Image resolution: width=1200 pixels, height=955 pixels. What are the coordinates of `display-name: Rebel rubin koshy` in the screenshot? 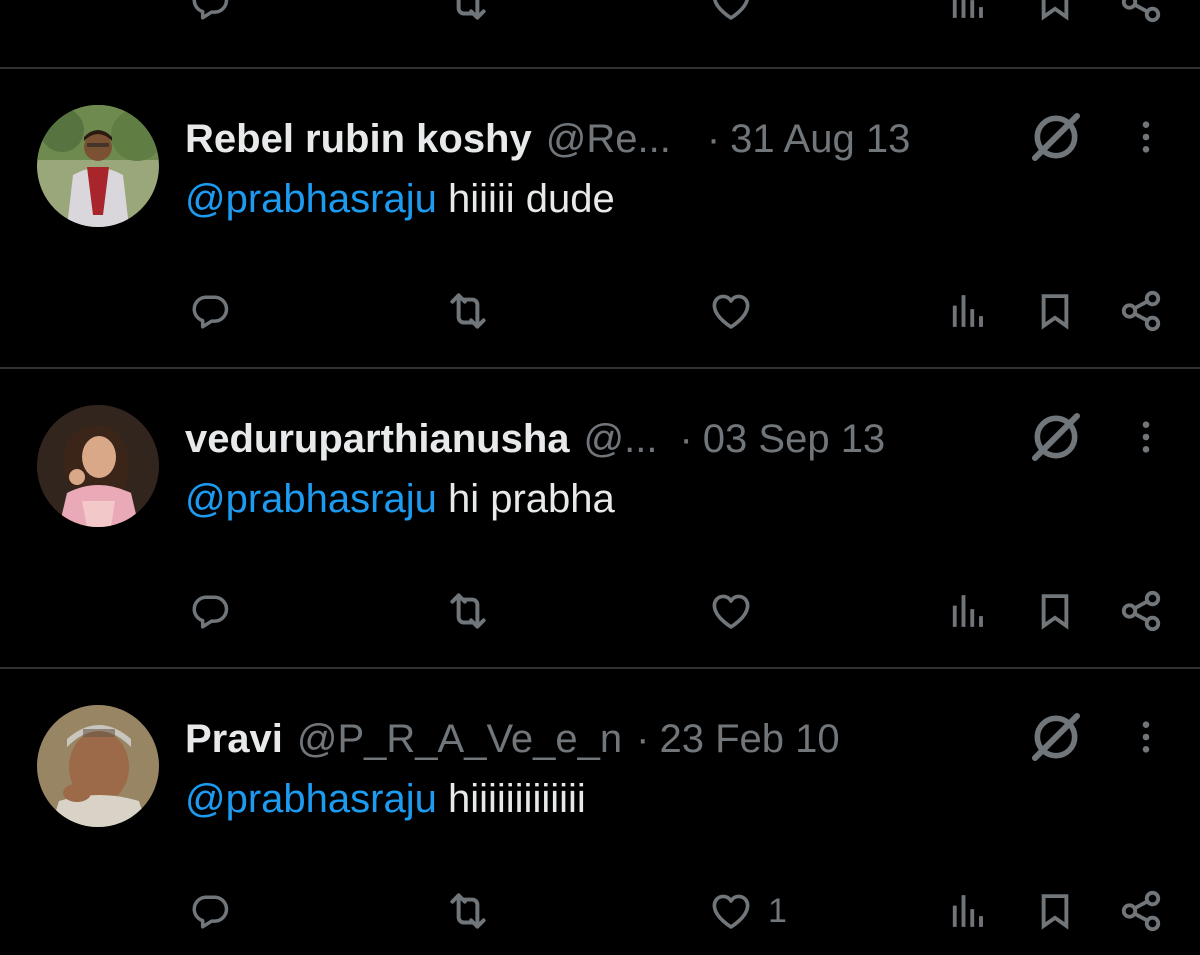 It's located at (358, 139).